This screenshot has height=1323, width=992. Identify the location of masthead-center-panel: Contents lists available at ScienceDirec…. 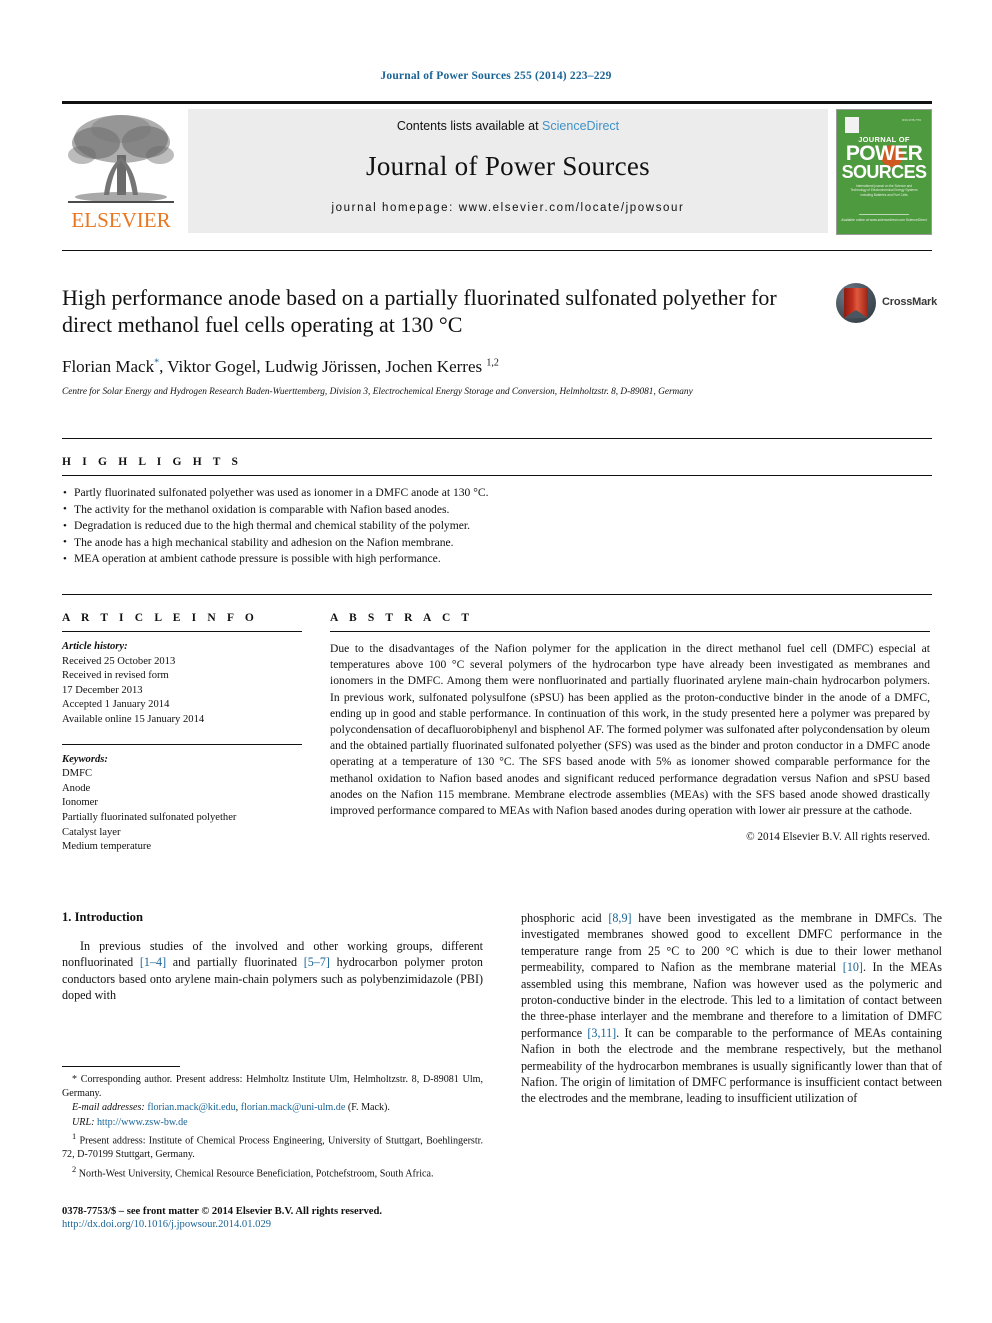
(508, 171).